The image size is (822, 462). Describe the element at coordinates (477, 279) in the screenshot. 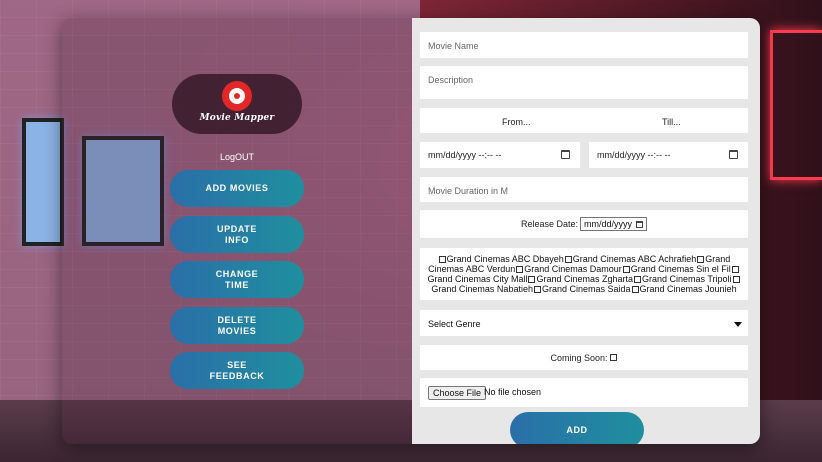

I see `cinema-label: Grand Cinemas City Mall` at that location.